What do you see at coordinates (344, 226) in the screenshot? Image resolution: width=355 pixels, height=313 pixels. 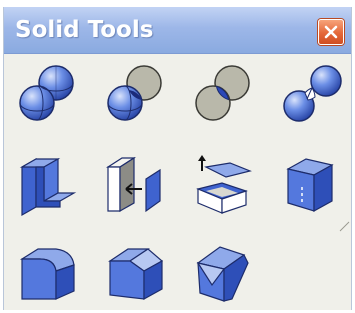 I see `resize-grip-icon` at bounding box center [344, 226].